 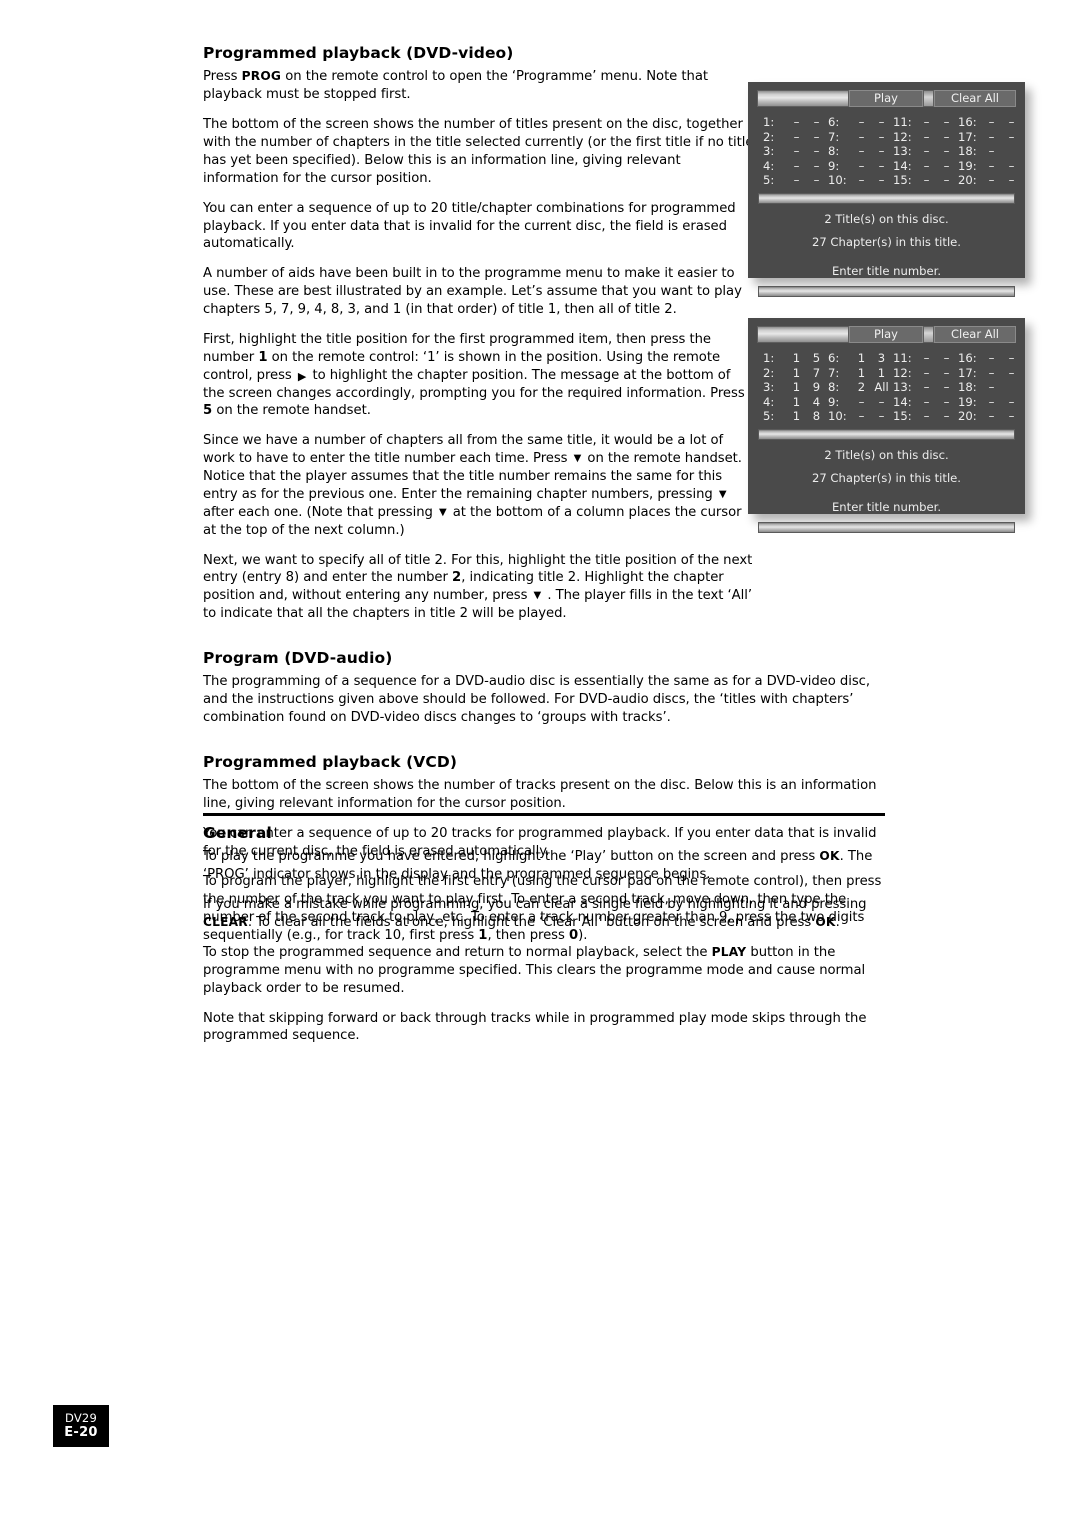 What do you see at coordinates (925, 387) in the screenshot?
I see `osd-programme-entry: 13: – –` at bounding box center [925, 387].